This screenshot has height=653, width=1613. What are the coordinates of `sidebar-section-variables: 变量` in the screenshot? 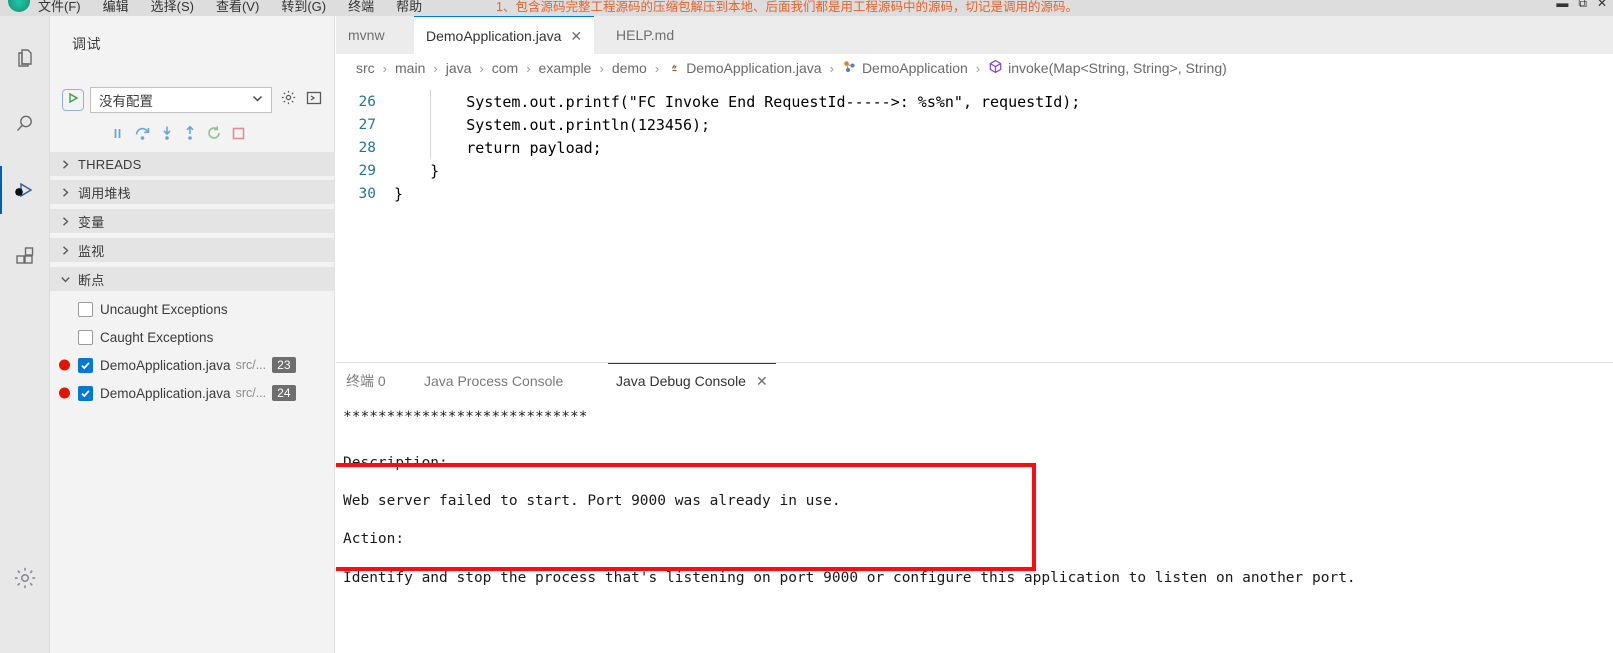 It's located at (192, 221).